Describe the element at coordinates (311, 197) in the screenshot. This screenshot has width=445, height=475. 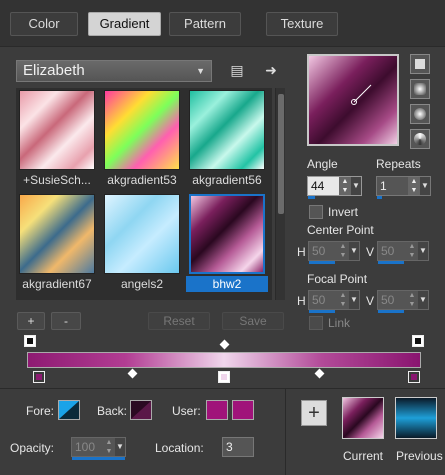
I see `angle-slider-fill` at that location.